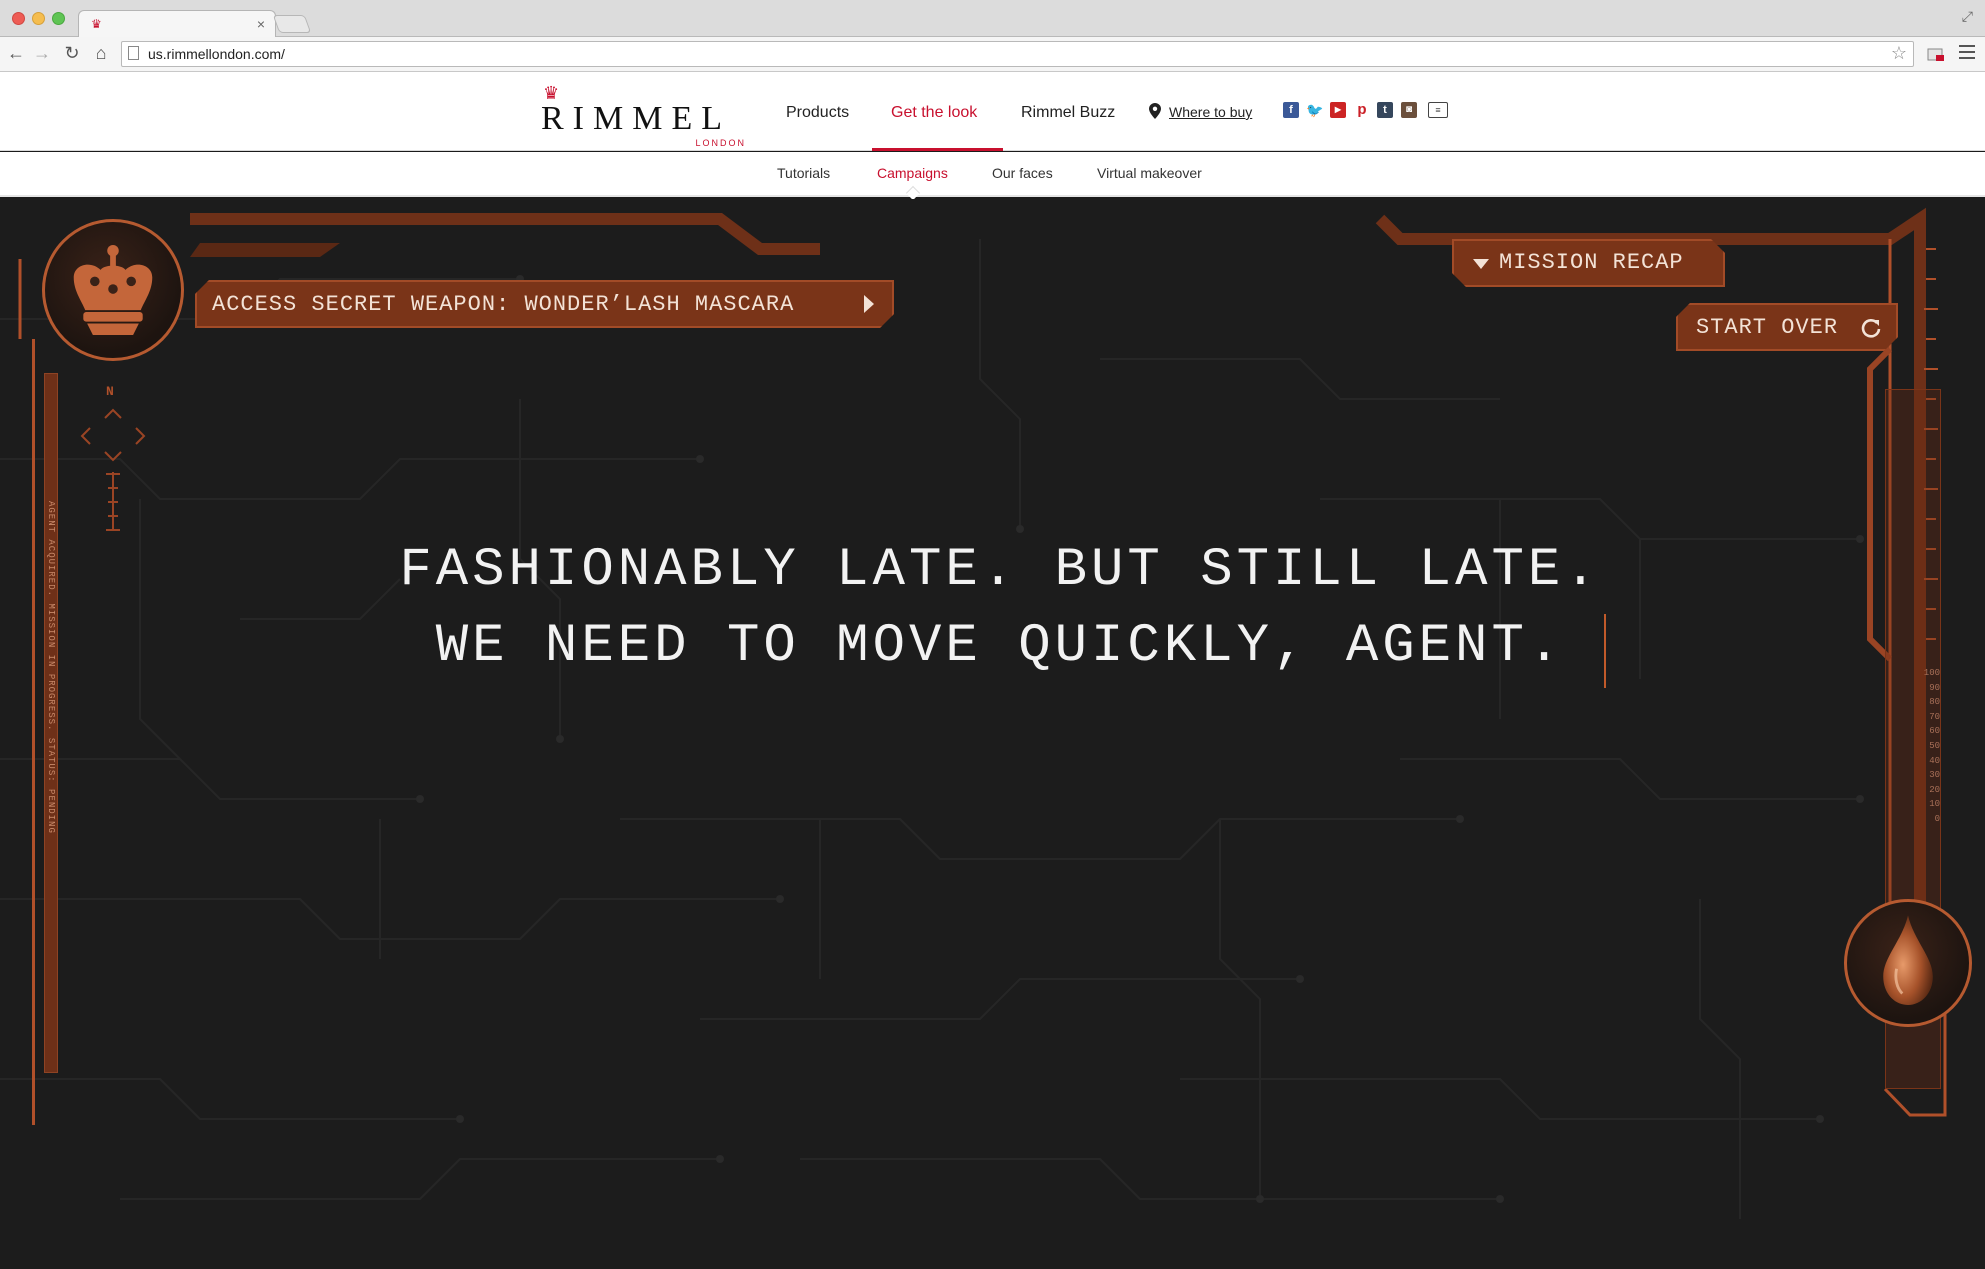  What do you see at coordinates (1899, 53) in the screenshot?
I see `bookmark-star-icon: ☆` at bounding box center [1899, 53].